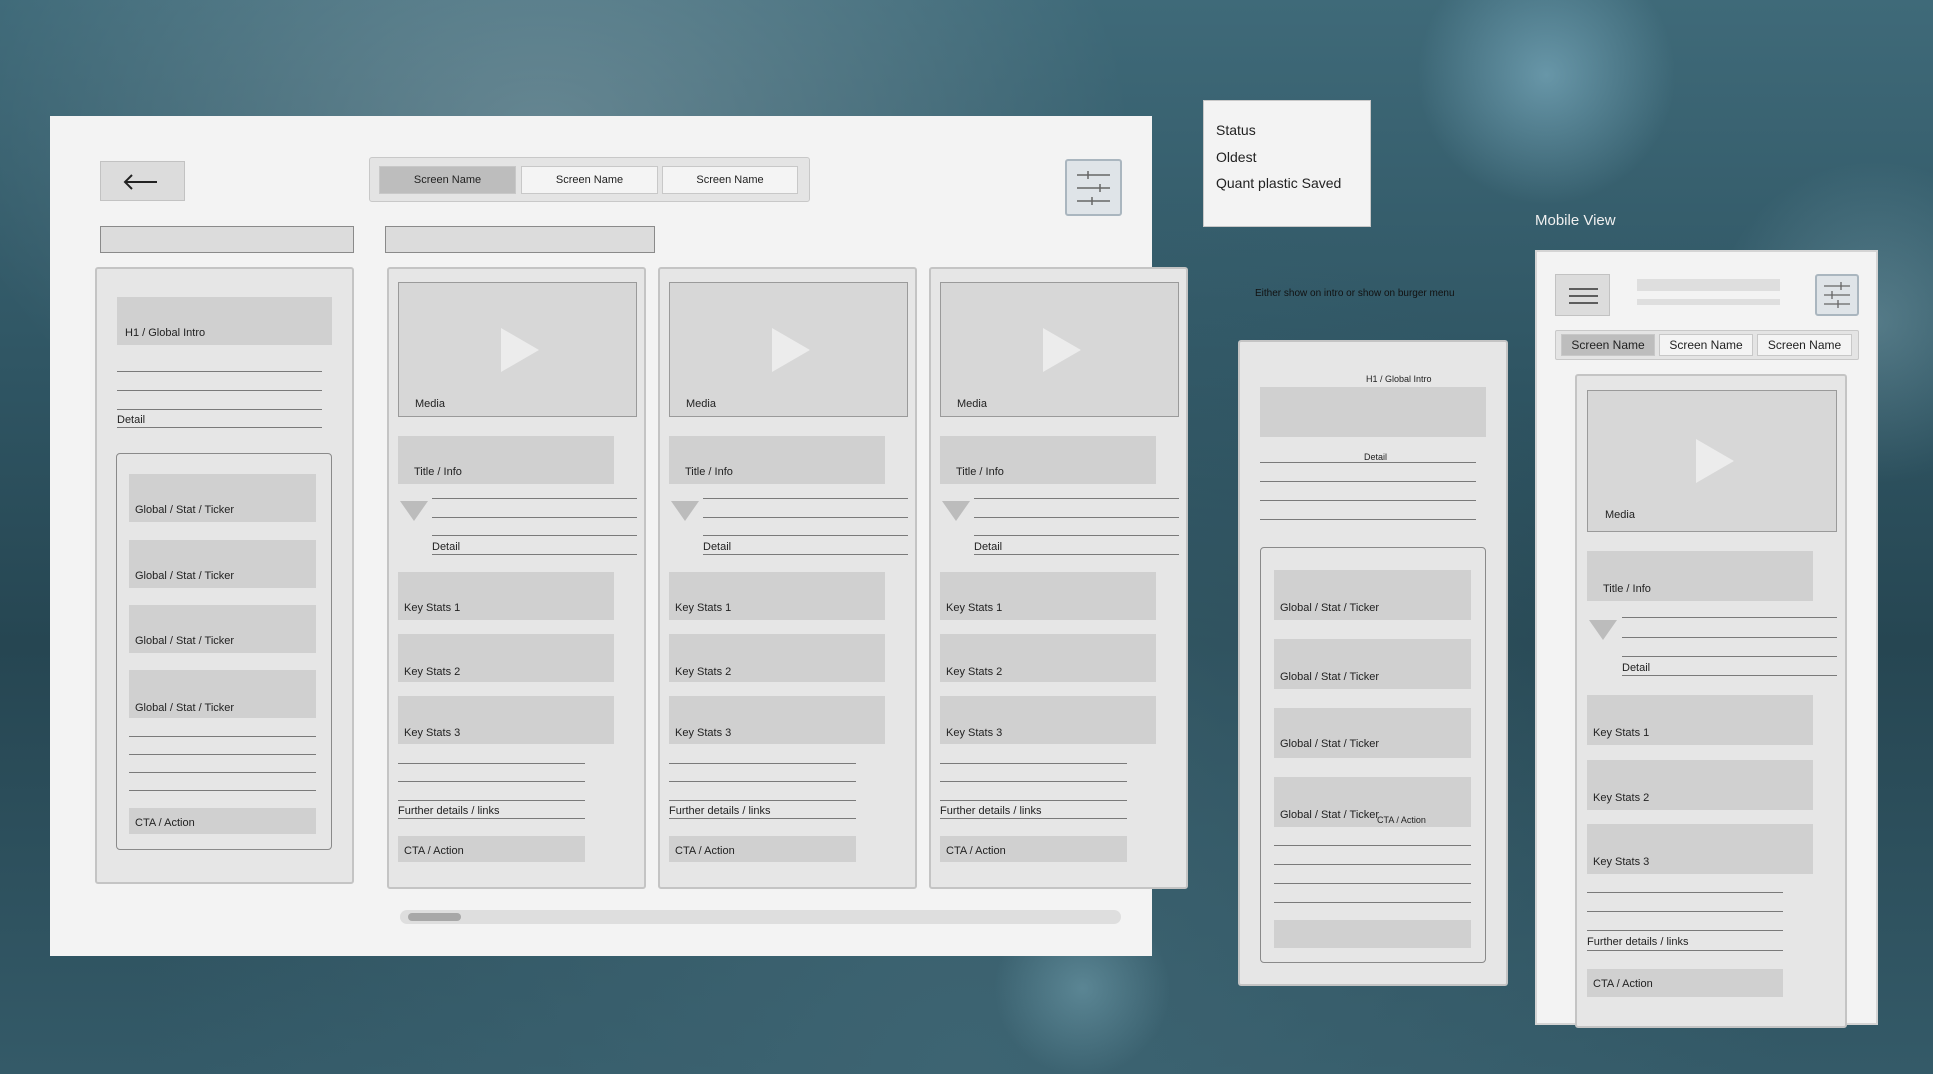  Describe the element at coordinates (1621, 862) in the screenshot. I see `stat-label: Key Stats 3` at that location.